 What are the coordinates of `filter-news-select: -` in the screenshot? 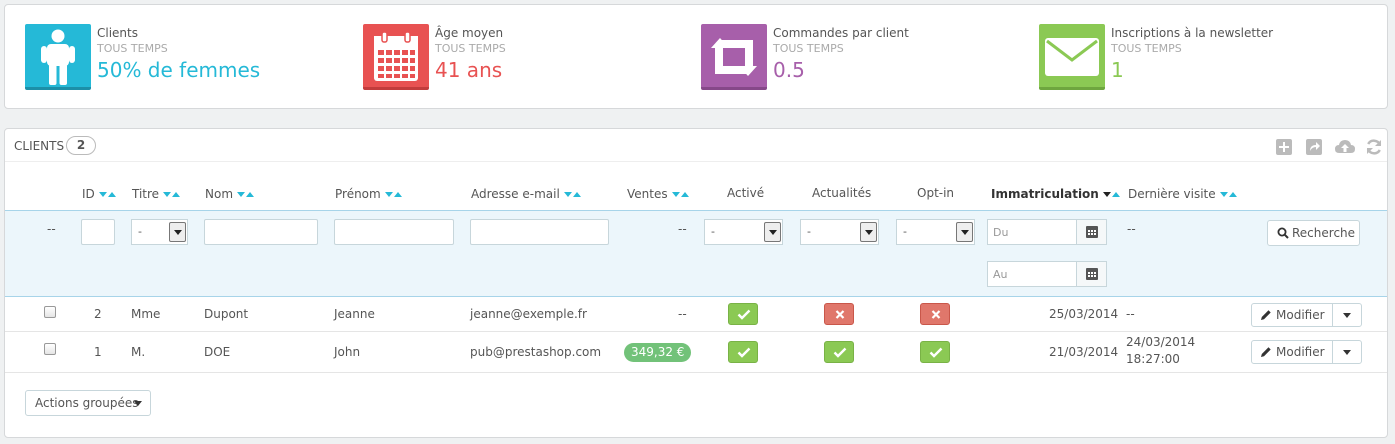 It's located at (839, 232).